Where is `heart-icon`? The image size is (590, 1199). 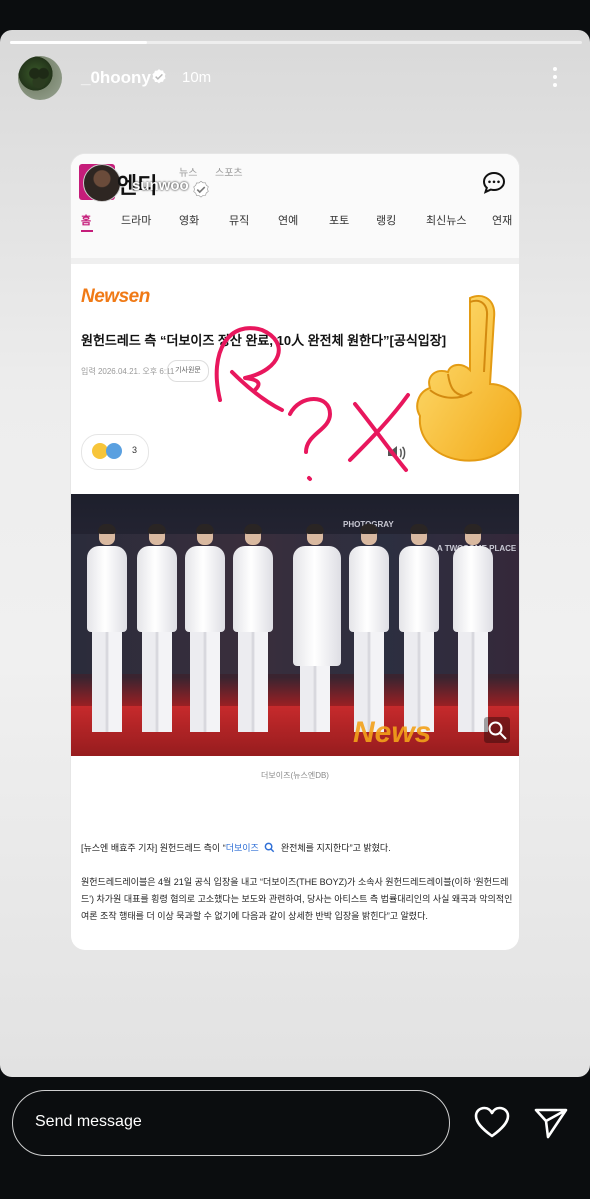 heart-icon is located at coordinates (492, 1123).